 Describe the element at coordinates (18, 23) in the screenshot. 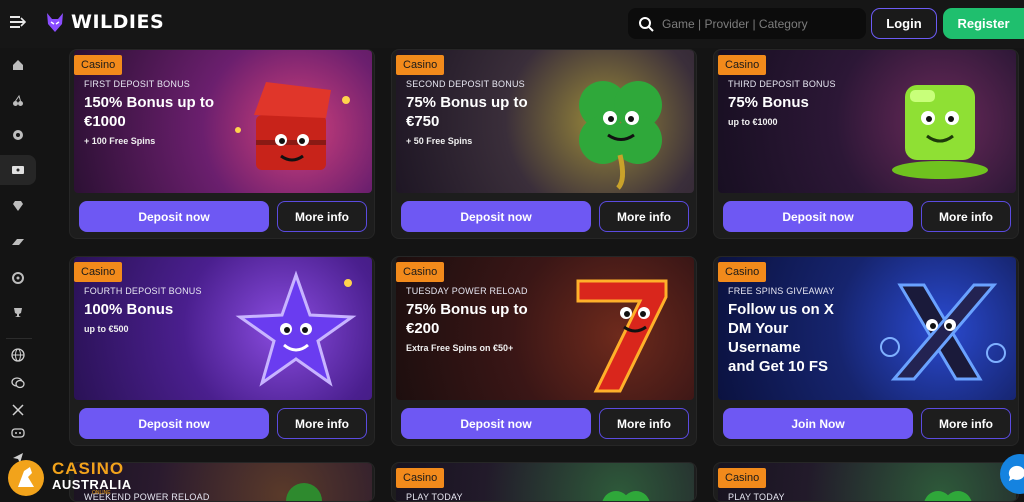

I see `menu-toggle-icon` at that location.